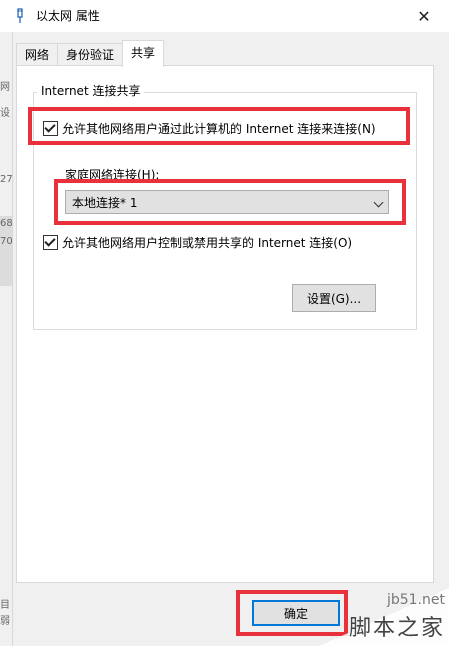 Image resolution: width=449 pixels, height=646 pixels. Describe the element at coordinates (5, 87) in the screenshot. I see `bg-fragment: 网` at that location.